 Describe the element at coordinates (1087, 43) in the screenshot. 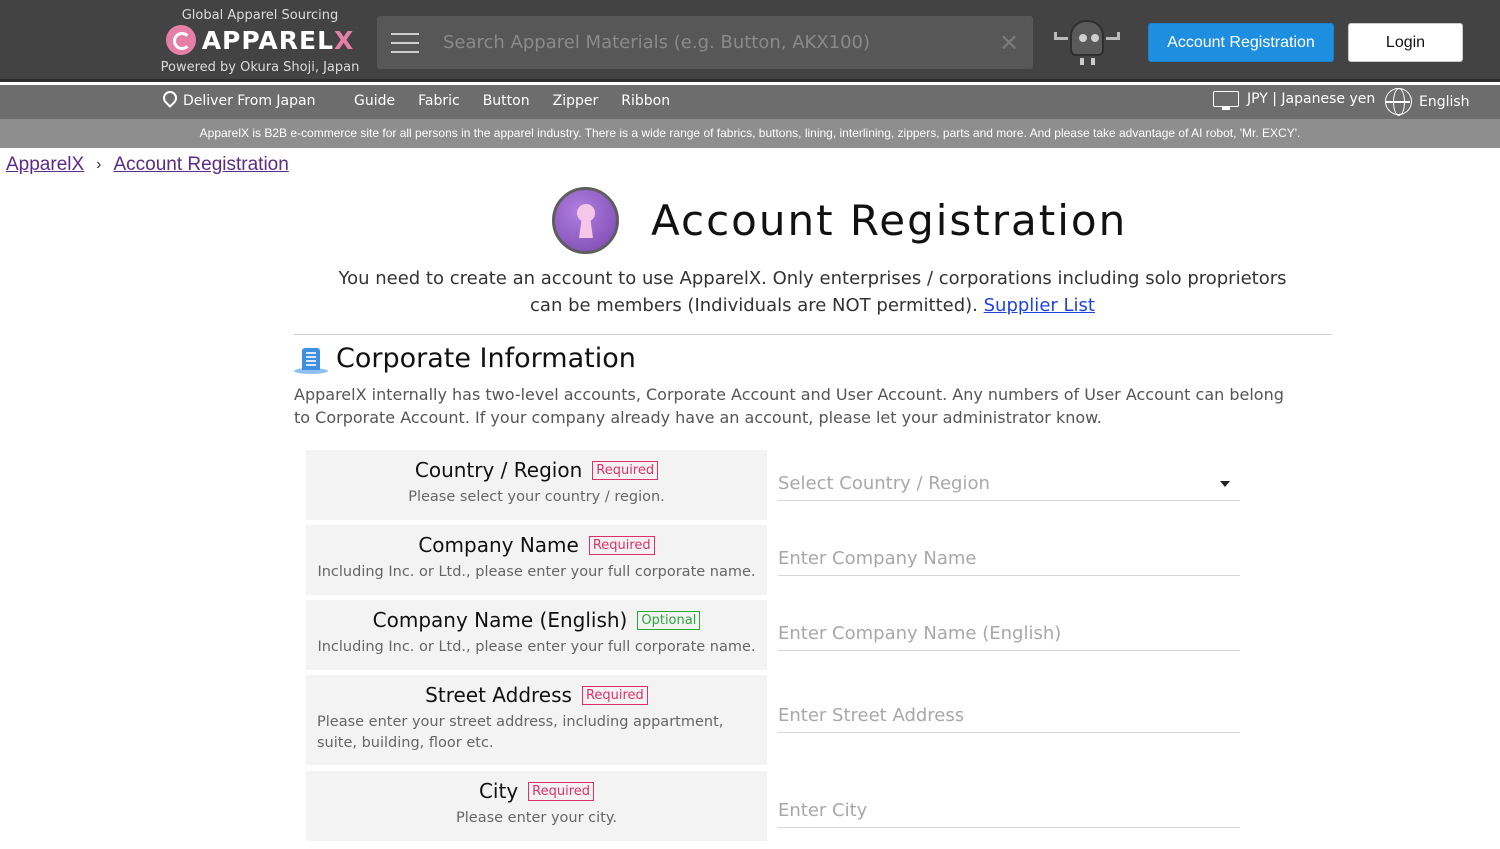

I see `ai-robot-icon` at that location.